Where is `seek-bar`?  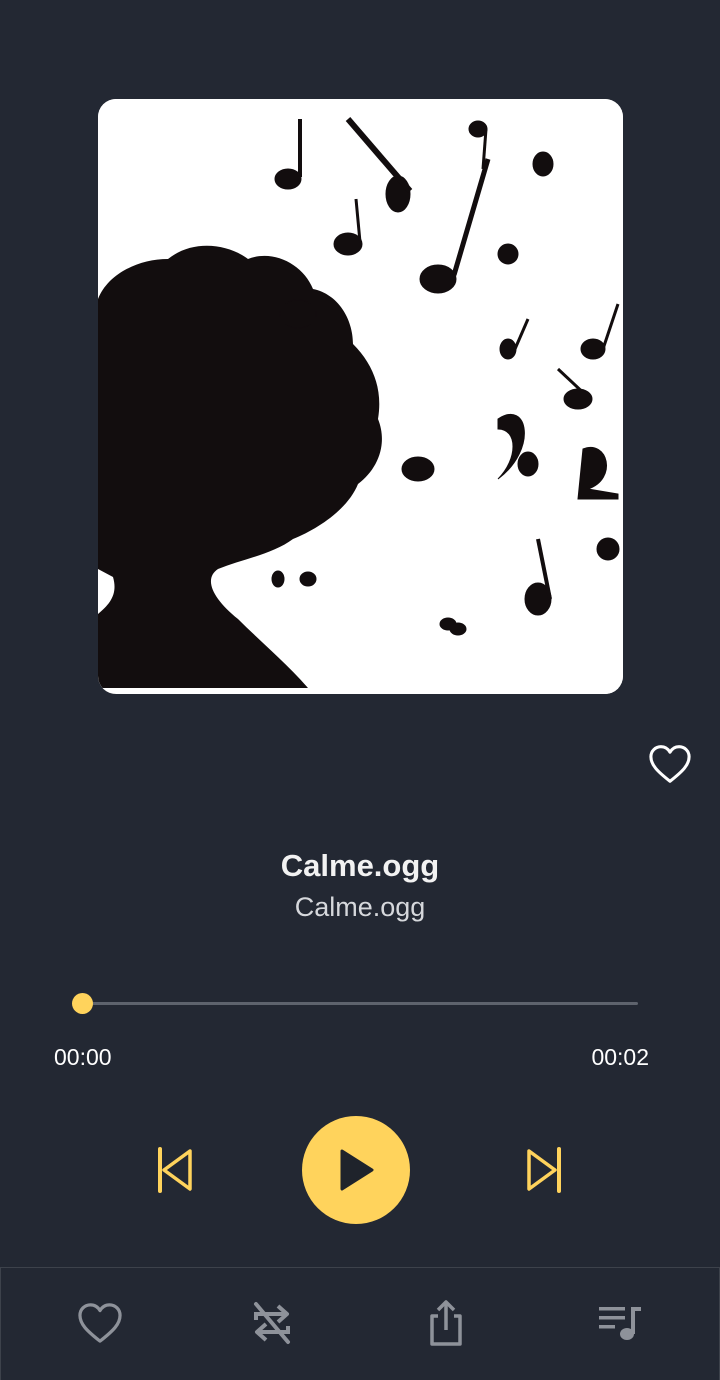 seek-bar is located at coordinates (355, 1003).